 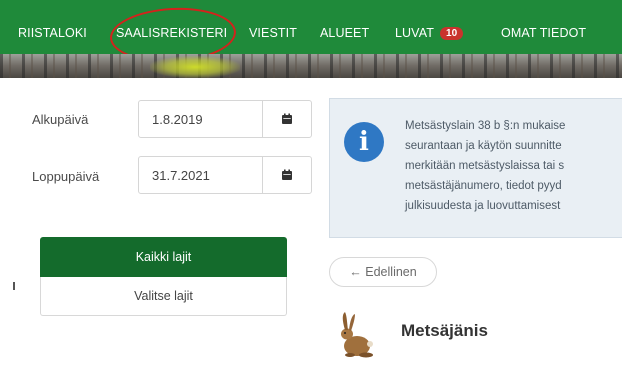 What do you see at coordinates (311, 66) in the screenshot?
I see `forest-banner-image` at bounding box center [311, 66].